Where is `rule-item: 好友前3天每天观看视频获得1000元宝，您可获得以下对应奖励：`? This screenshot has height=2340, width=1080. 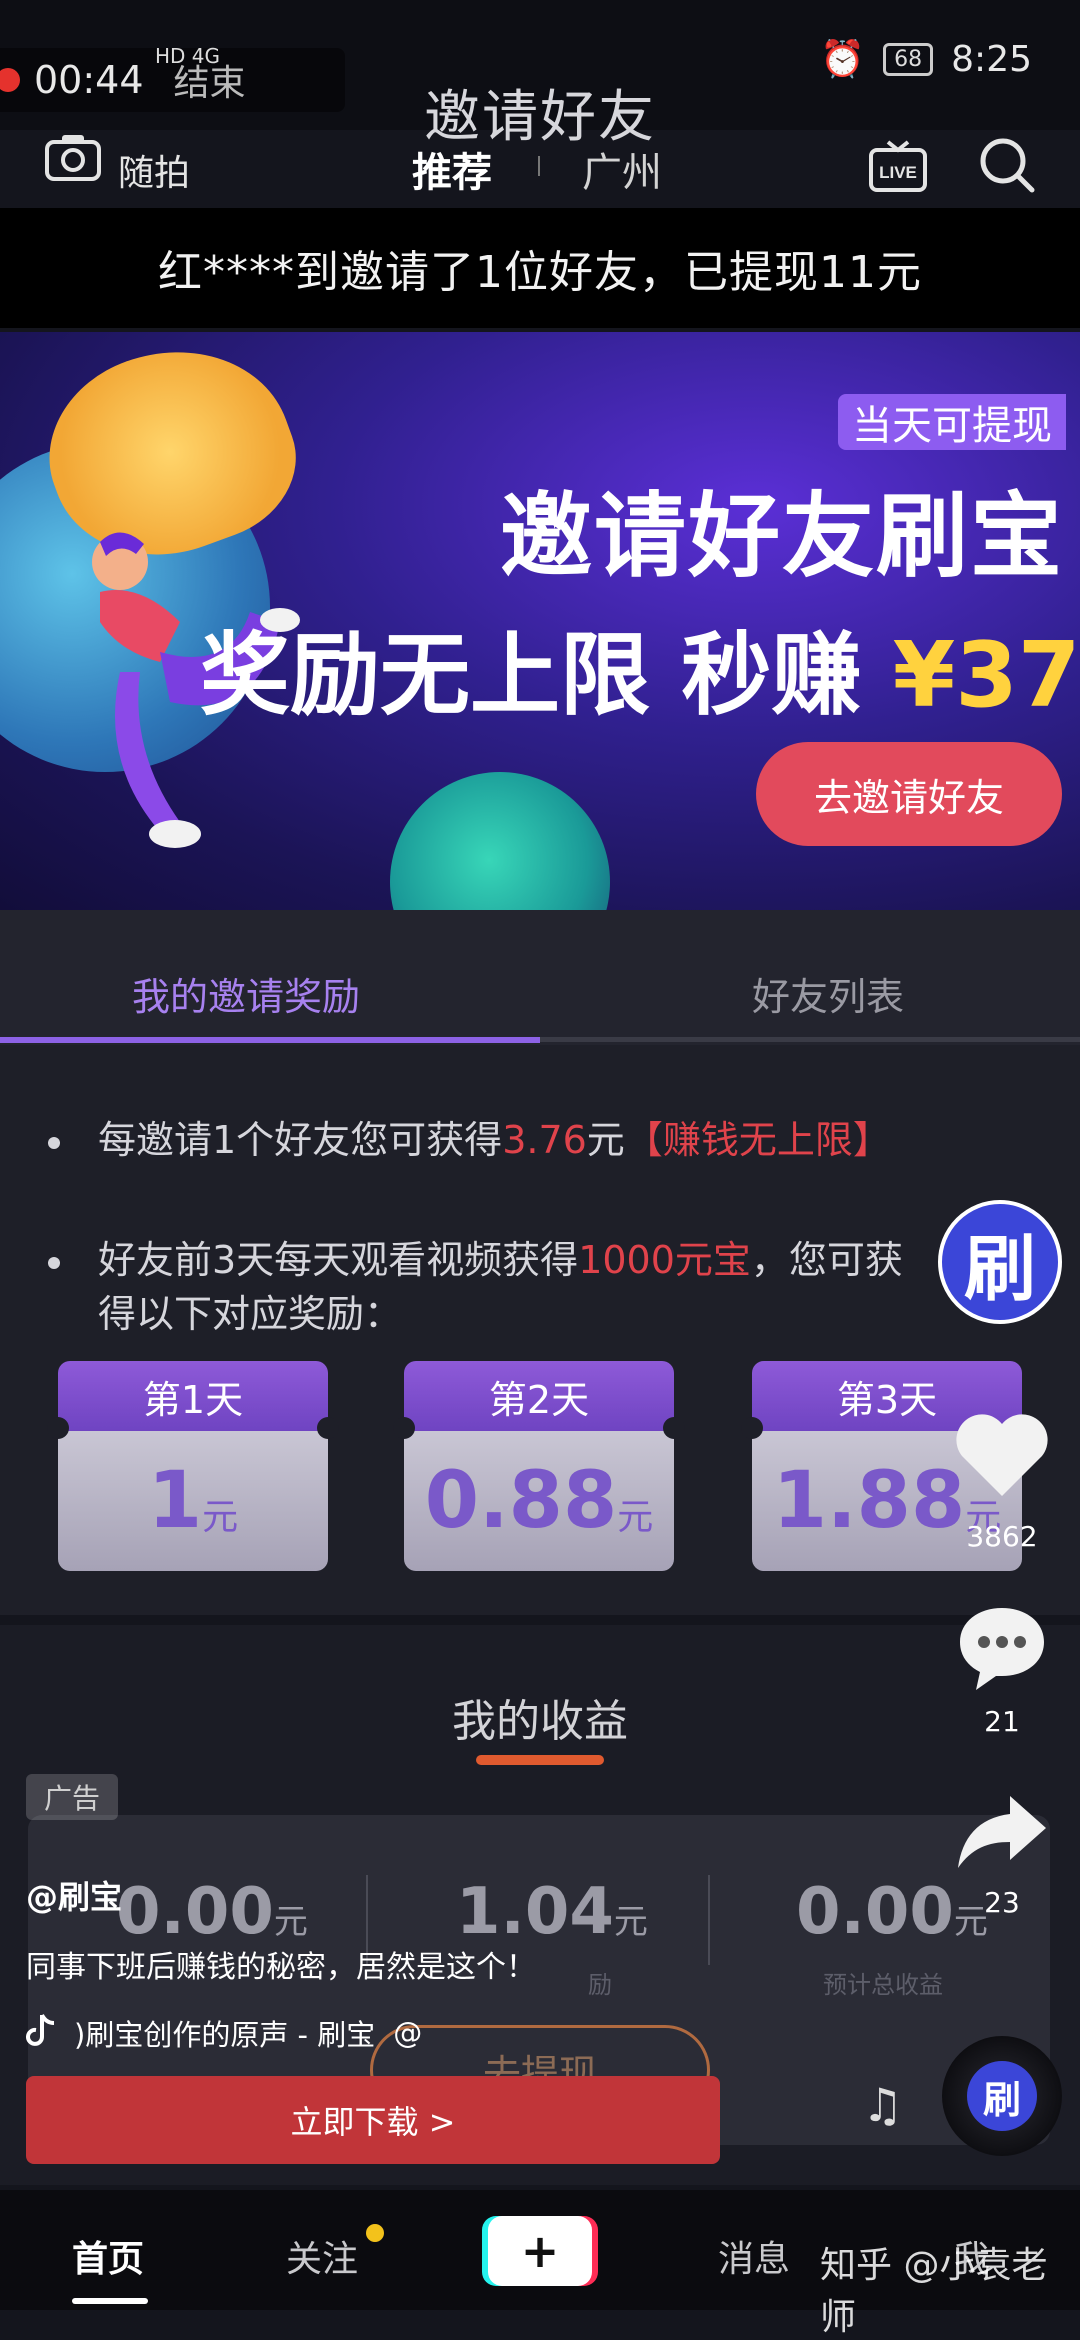
rule-item: 好友前3天每天观看视频获得1000元宝，您可获得以下对应奖励： is located at coordinates (490, 1287).